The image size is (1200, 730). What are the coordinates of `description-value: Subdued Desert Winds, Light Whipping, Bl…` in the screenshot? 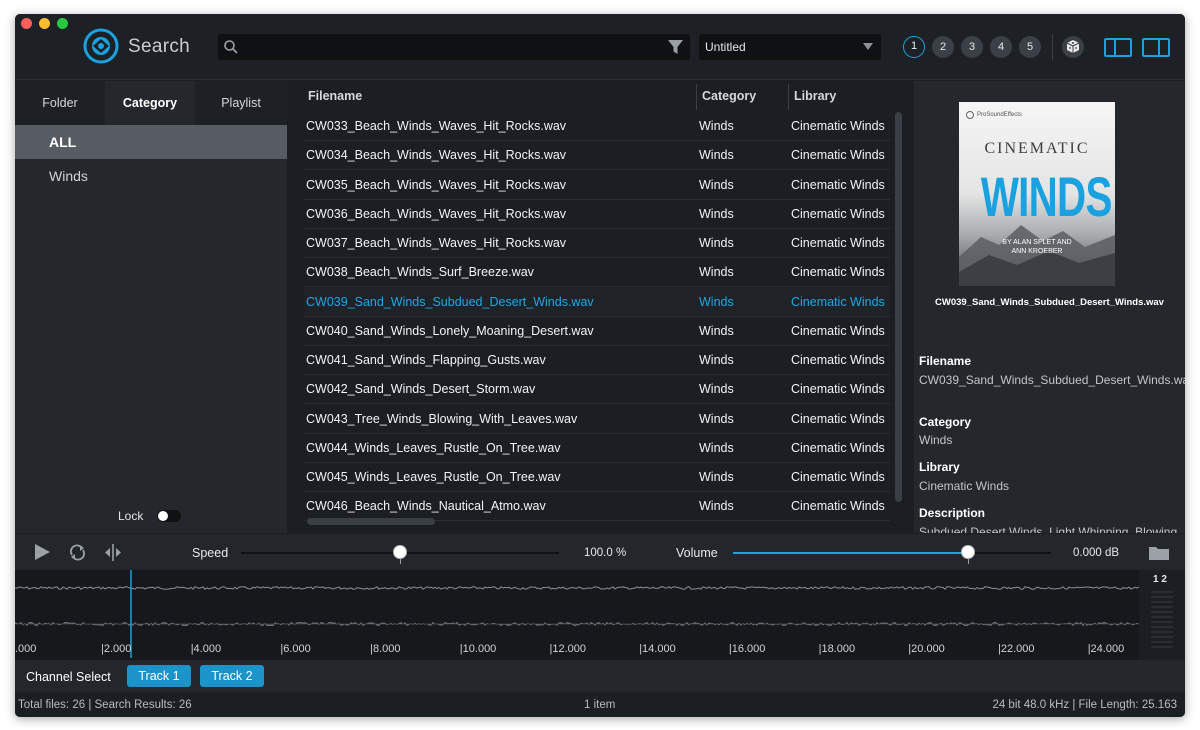 It's located at (1048, 529).